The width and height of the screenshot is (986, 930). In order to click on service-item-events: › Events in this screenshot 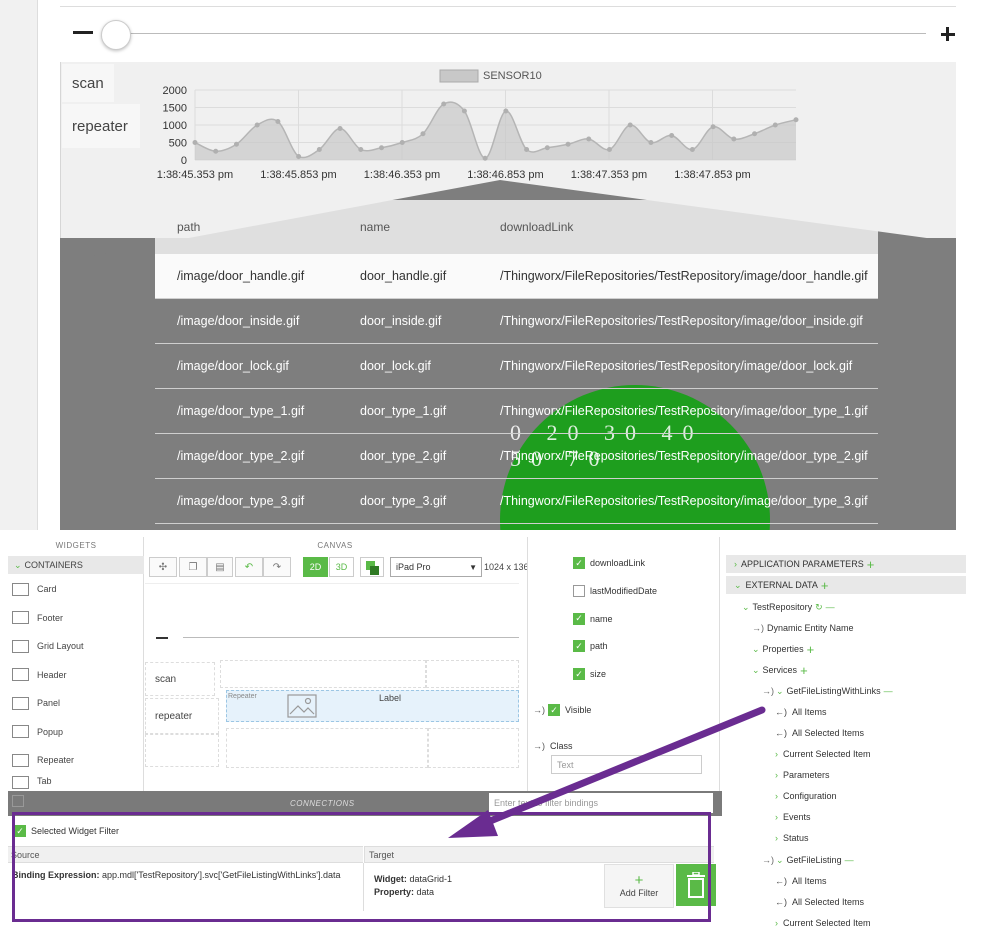, I will do `click(793, 817)`.